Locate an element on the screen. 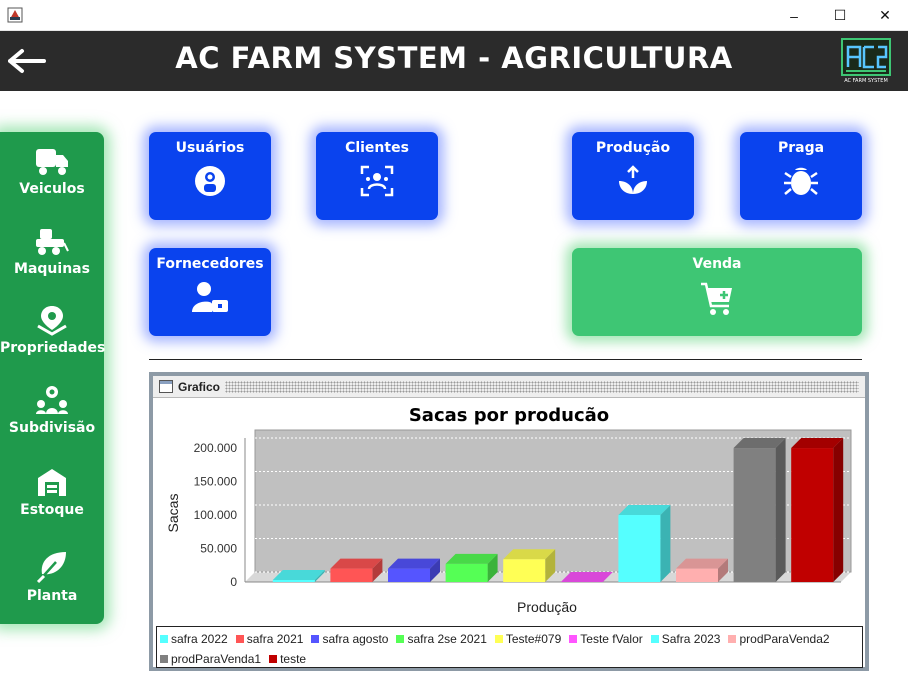  sidebar-item-estoque: Estoque is located at coordinates (52, 492).